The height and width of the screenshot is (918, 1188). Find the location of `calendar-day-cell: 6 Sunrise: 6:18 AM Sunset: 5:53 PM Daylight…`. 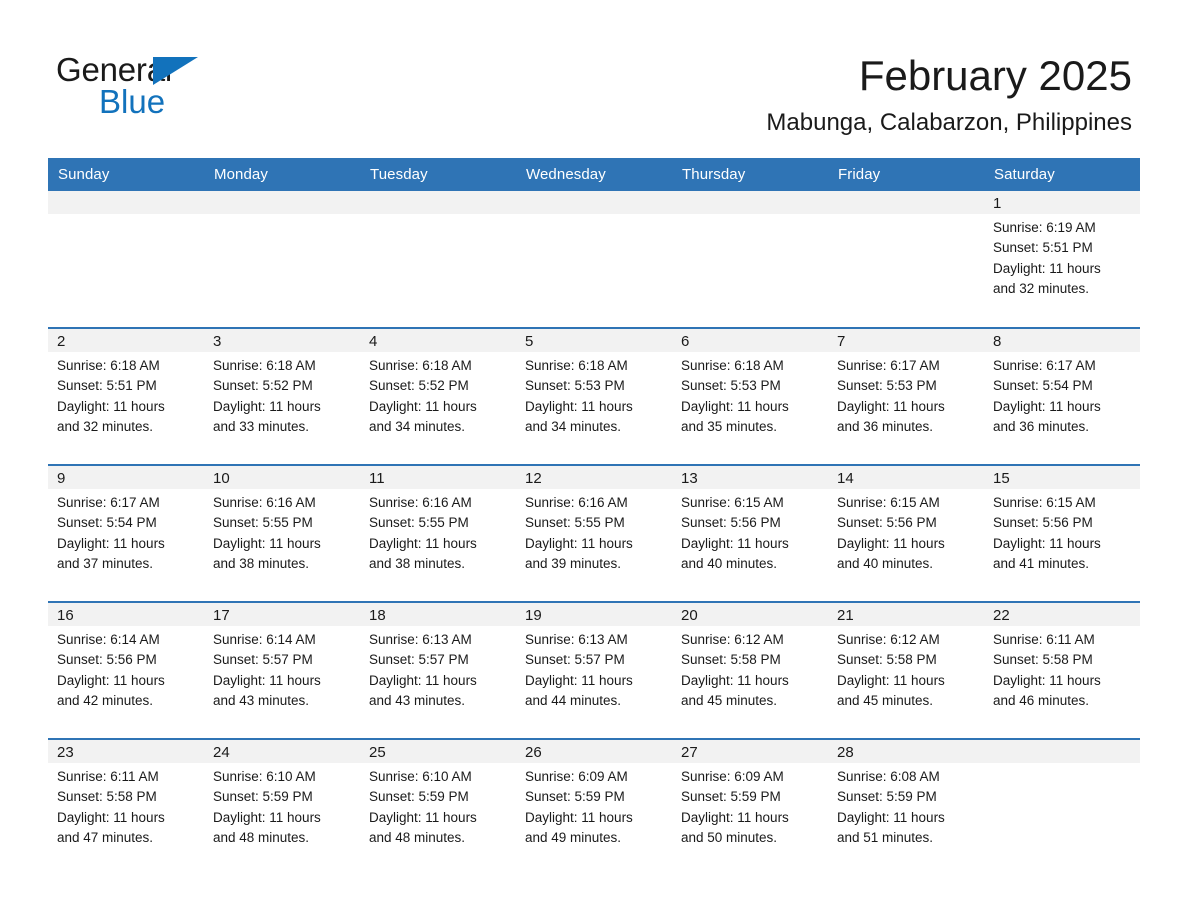

calendar-day-cell: 6 Sunrise: 6:18 AM Sunset: 5:53 PM Daylight… is located at coordinates (750, 396).